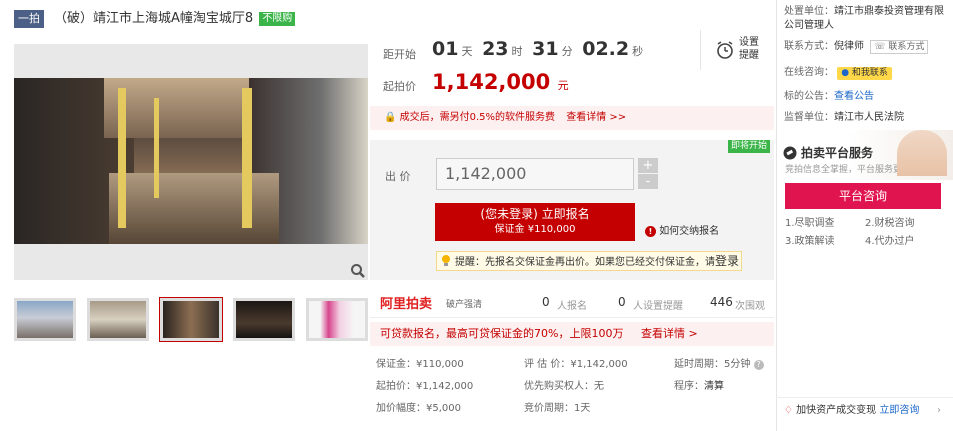  Describe the element at coordinates (866, 19) in the screenshot. I see `disposal-unit: 处置单位：靖江市鼎泰投资管理有限公司管理人` at that location.